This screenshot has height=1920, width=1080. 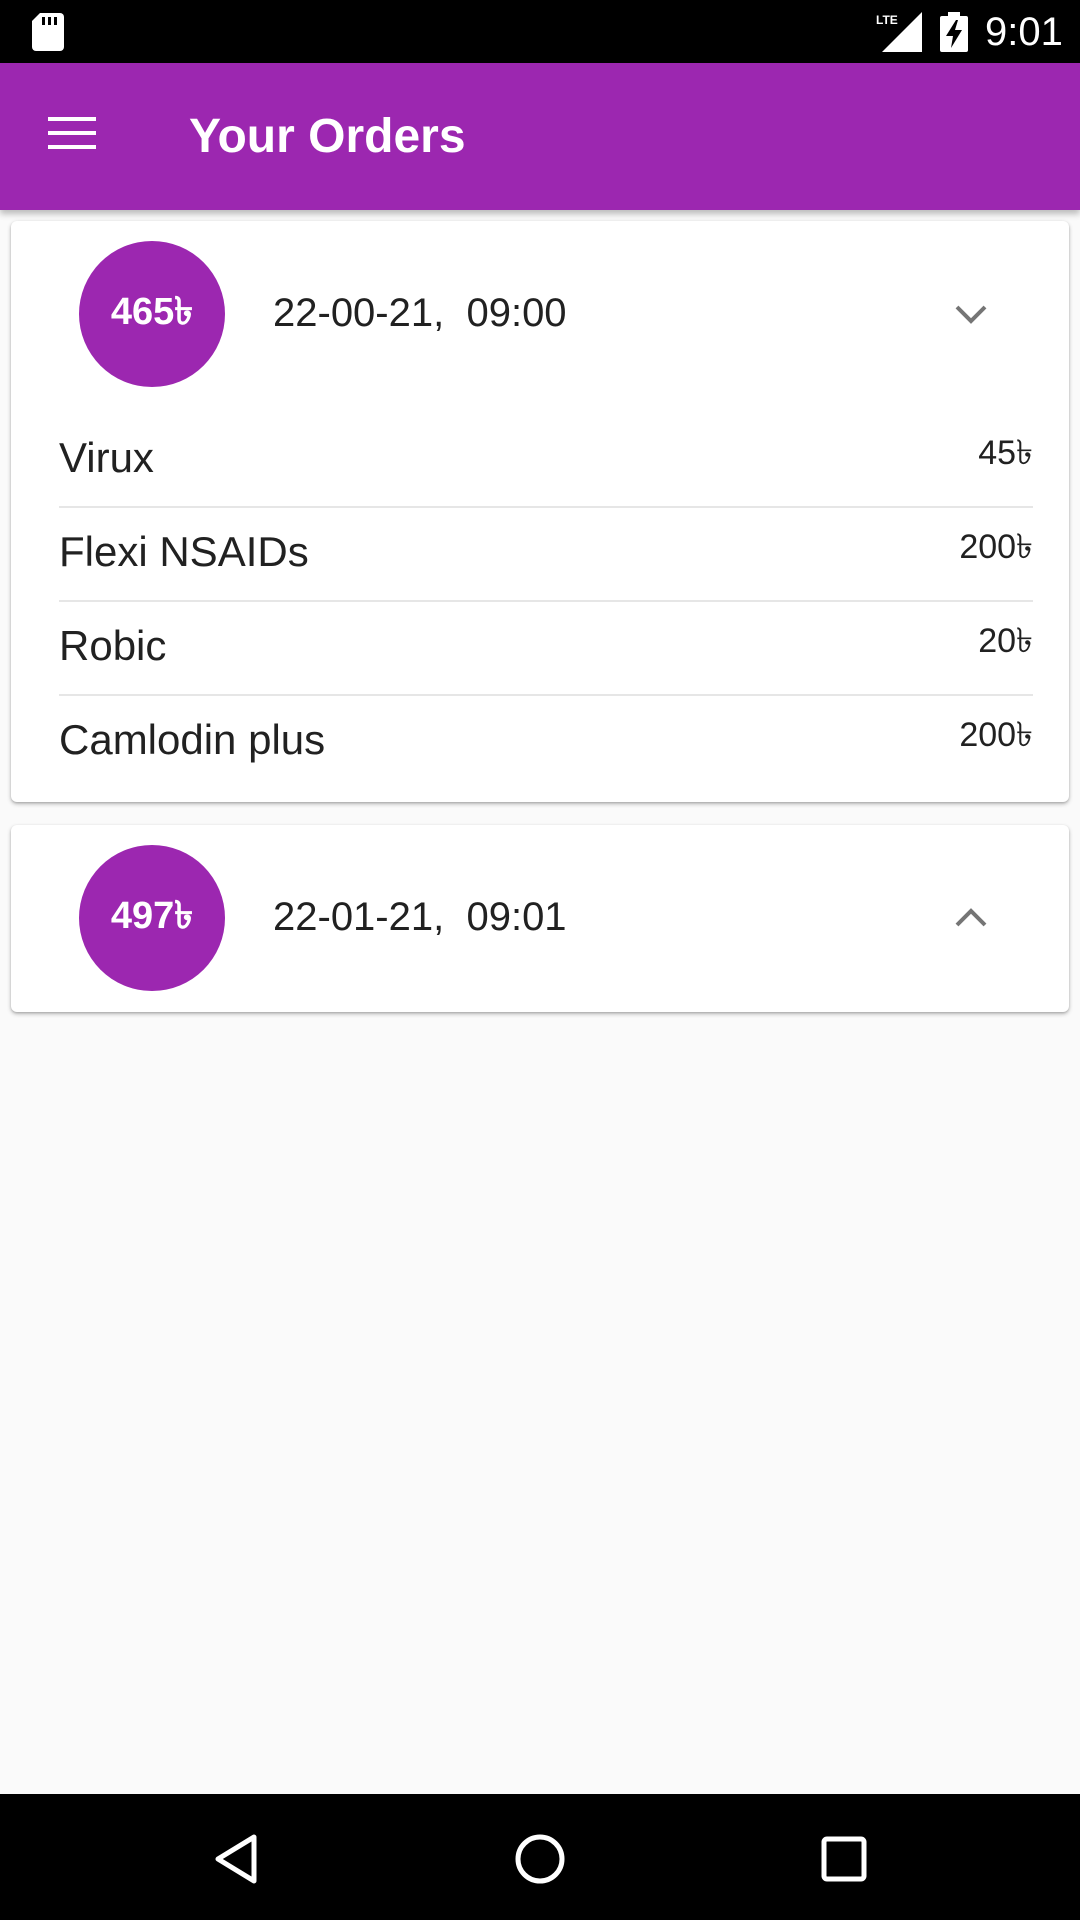 What do you see at coordinates (184, 551) in the screenshot?
I see `item-name: Flexi NSAIDs` at bounding box center [184, 551].